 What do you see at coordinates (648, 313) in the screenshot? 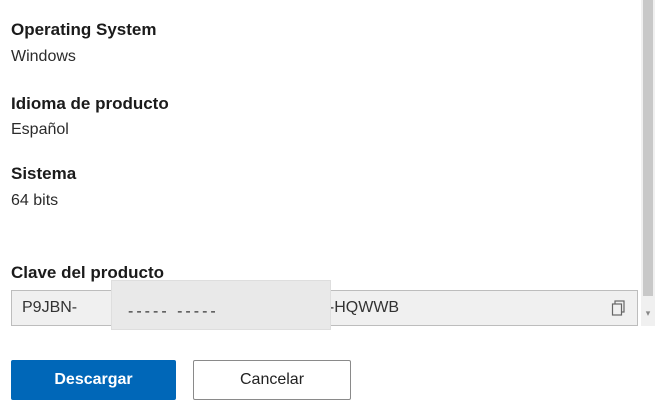
I see `scroll-down-arrow-icon: ▾` at bounding box center [648, 313].